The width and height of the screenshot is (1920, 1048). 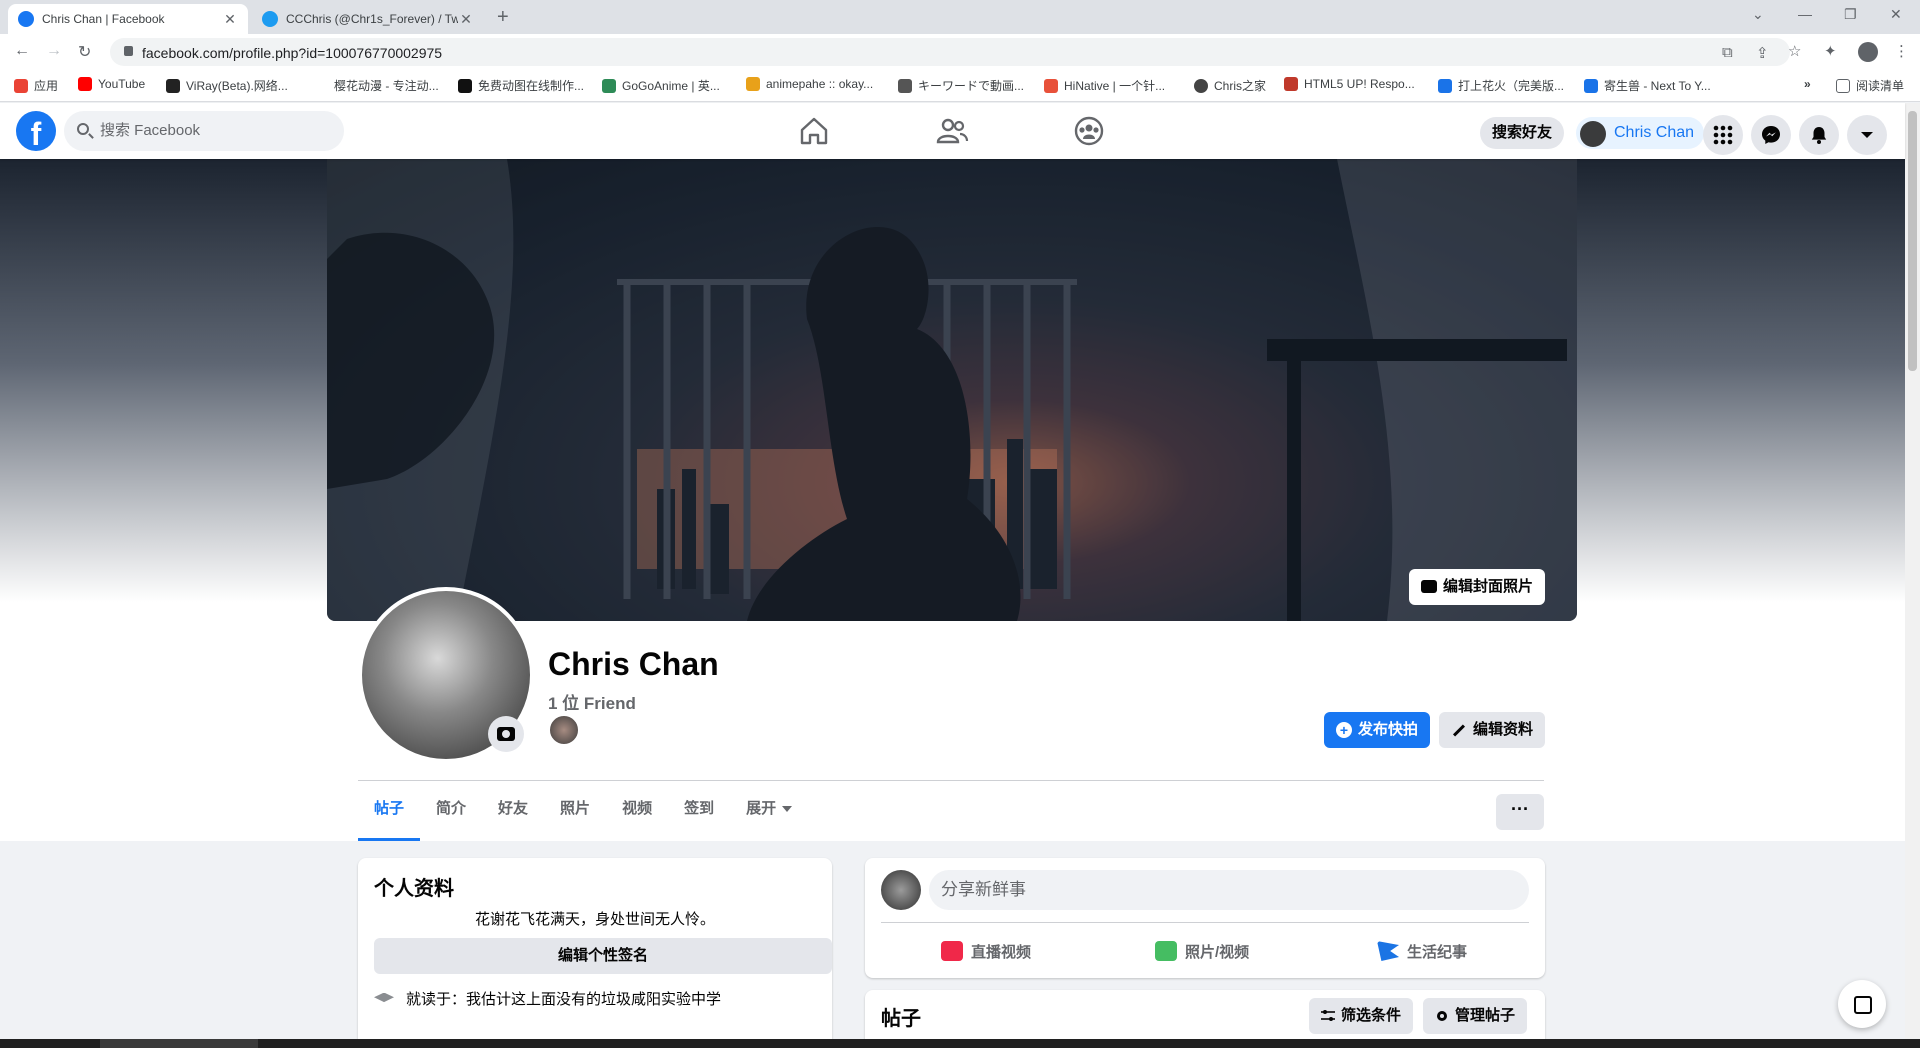 I want to click on bookmark-label: 应用, so click(x=46, y=86).